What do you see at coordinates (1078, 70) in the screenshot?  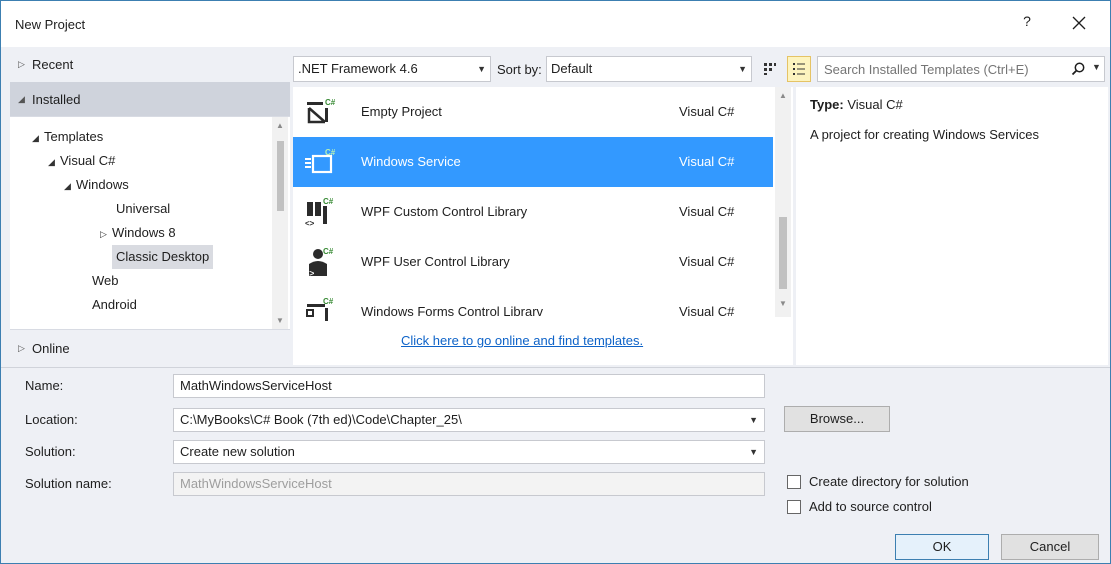 I see `search-icon` at bounding box center [1078, 70].